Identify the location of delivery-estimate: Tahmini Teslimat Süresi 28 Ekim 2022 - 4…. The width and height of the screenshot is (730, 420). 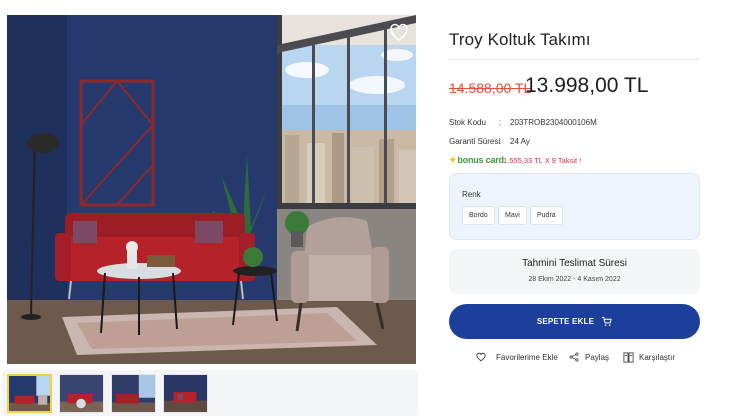
(574, 271).